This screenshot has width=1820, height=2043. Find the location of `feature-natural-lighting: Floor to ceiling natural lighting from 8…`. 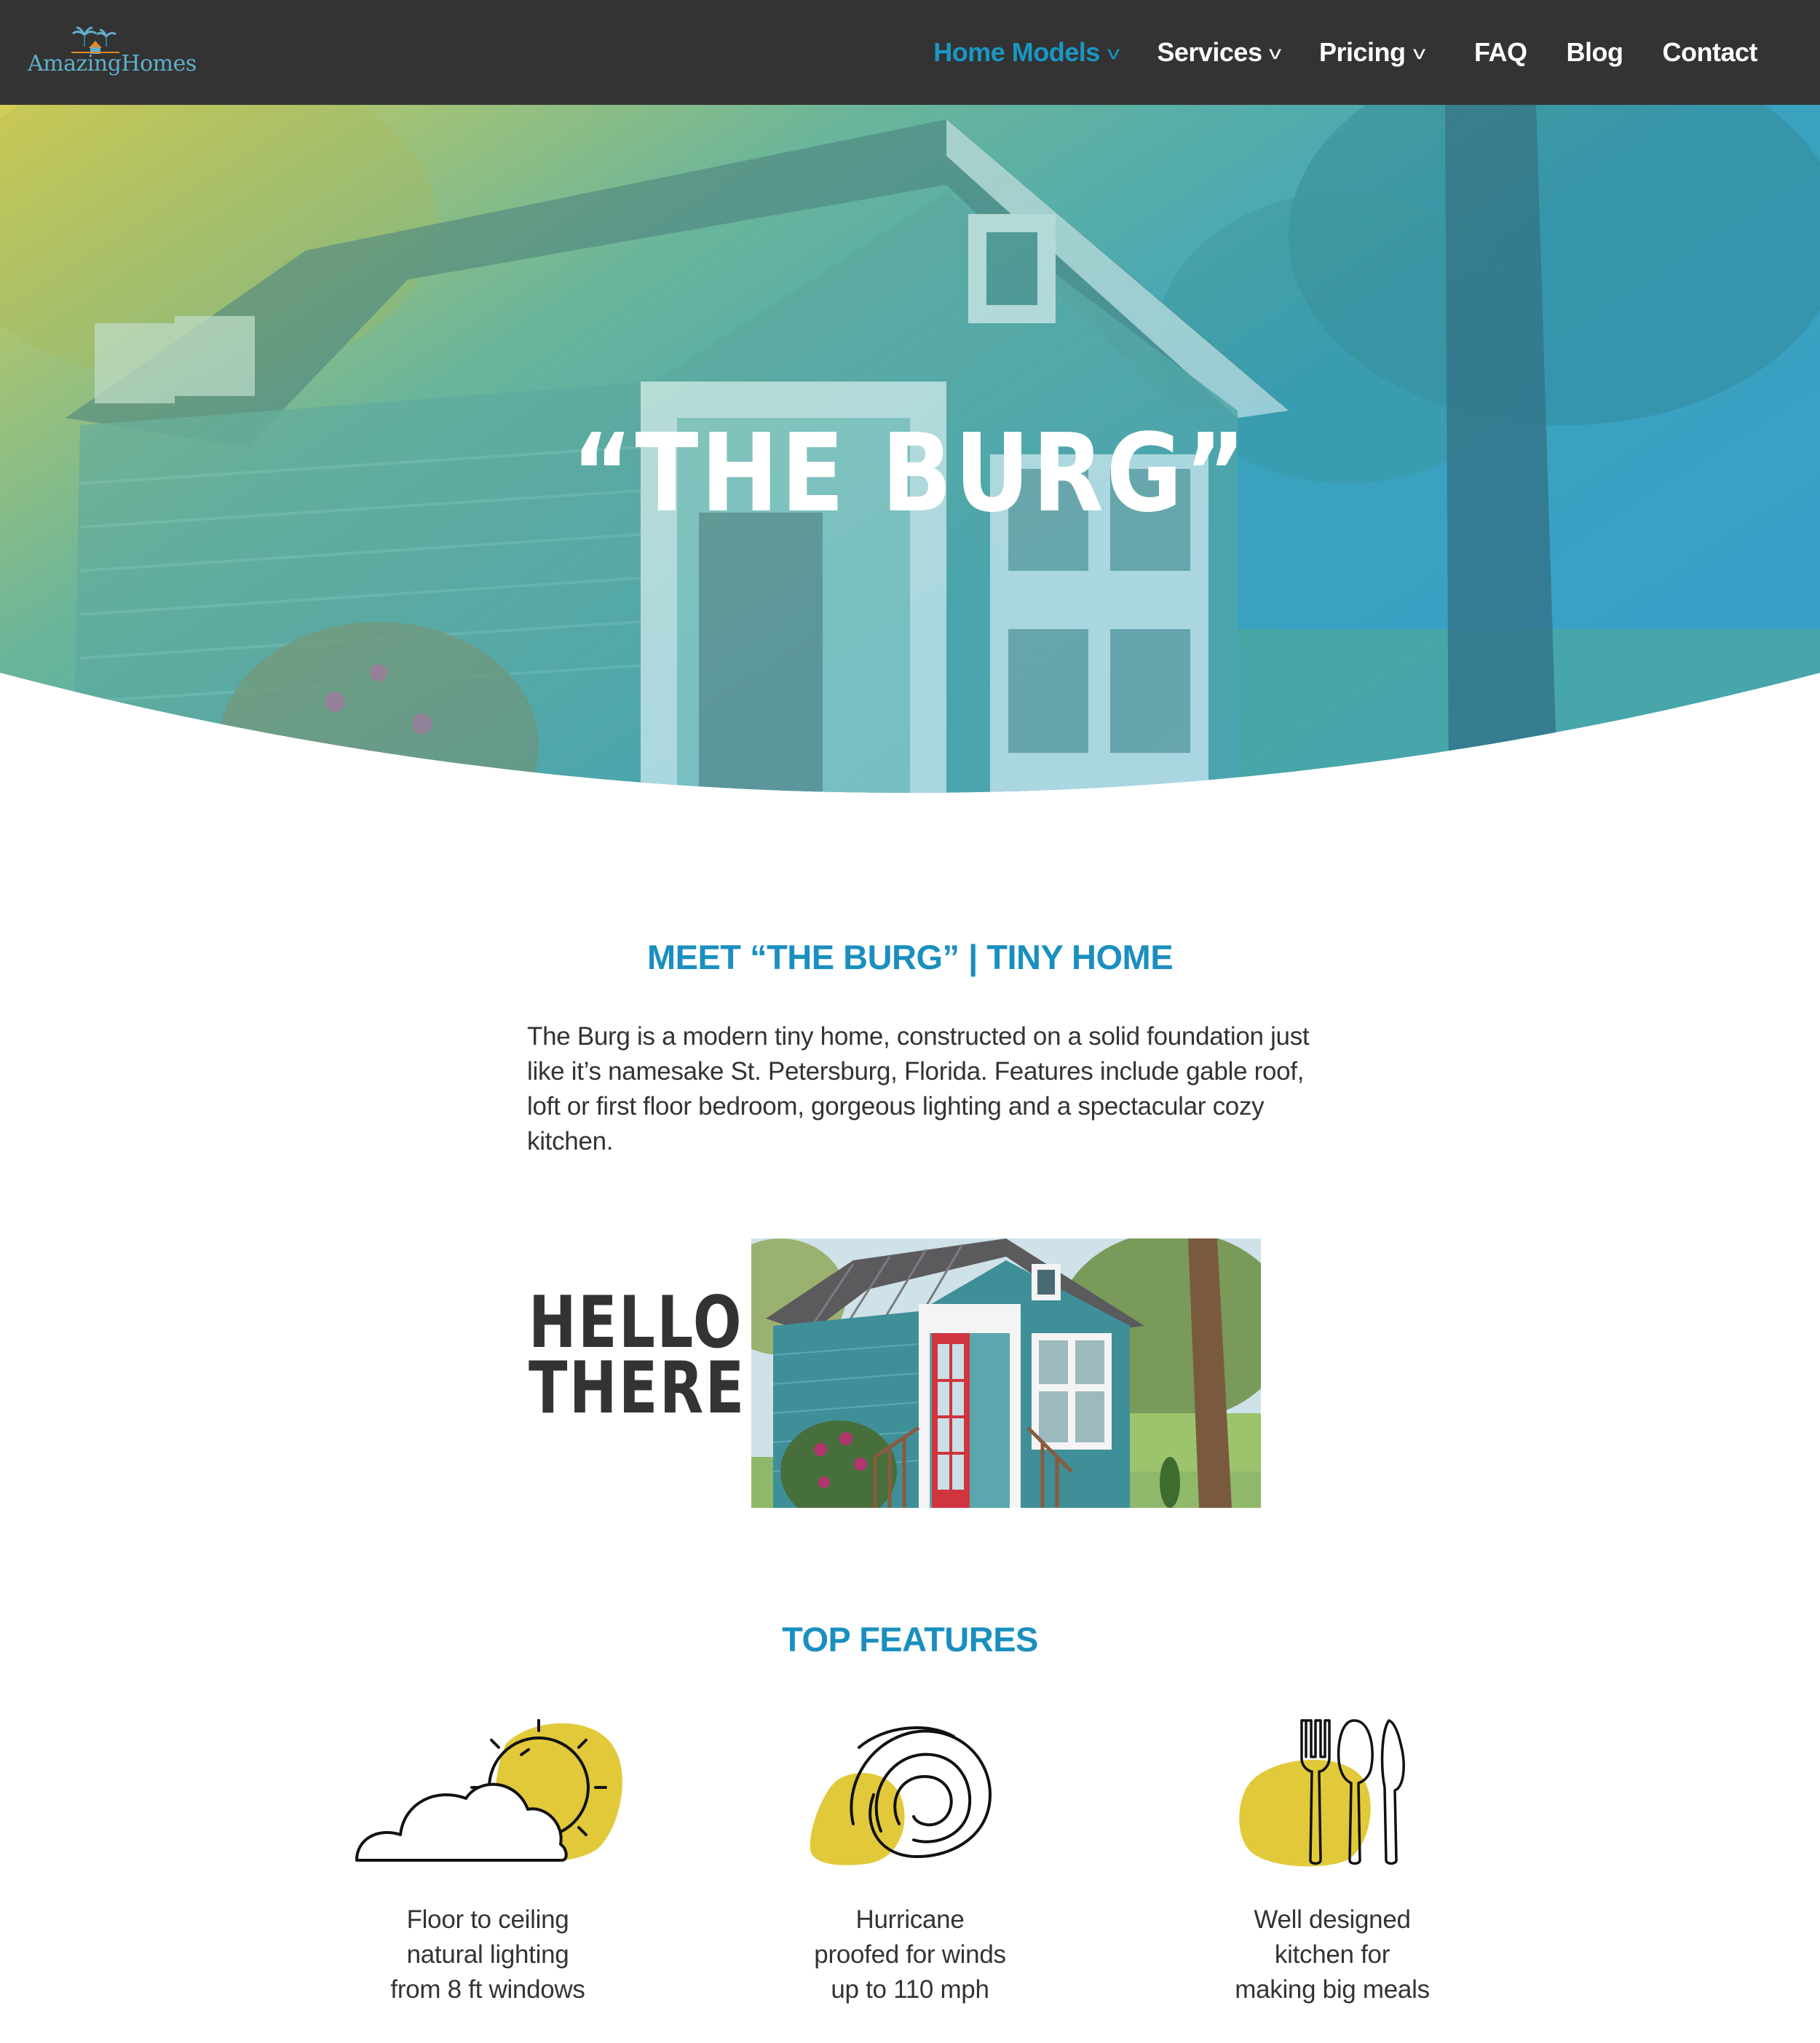

feature-natural-lighting: Floor to ceiling natural lighting from 8… is located at coordinates (488, 1861).